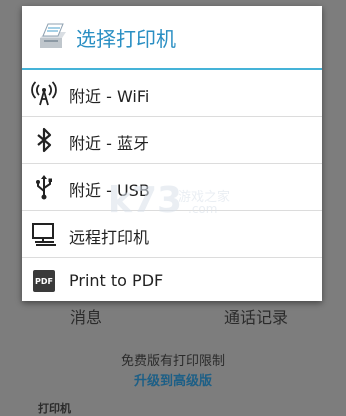 Image resolution: width=346 pixels, height=416 pixels. Describe the element at coordinates (44, 187) in the screenshot. I see `usb-icon` at that location.